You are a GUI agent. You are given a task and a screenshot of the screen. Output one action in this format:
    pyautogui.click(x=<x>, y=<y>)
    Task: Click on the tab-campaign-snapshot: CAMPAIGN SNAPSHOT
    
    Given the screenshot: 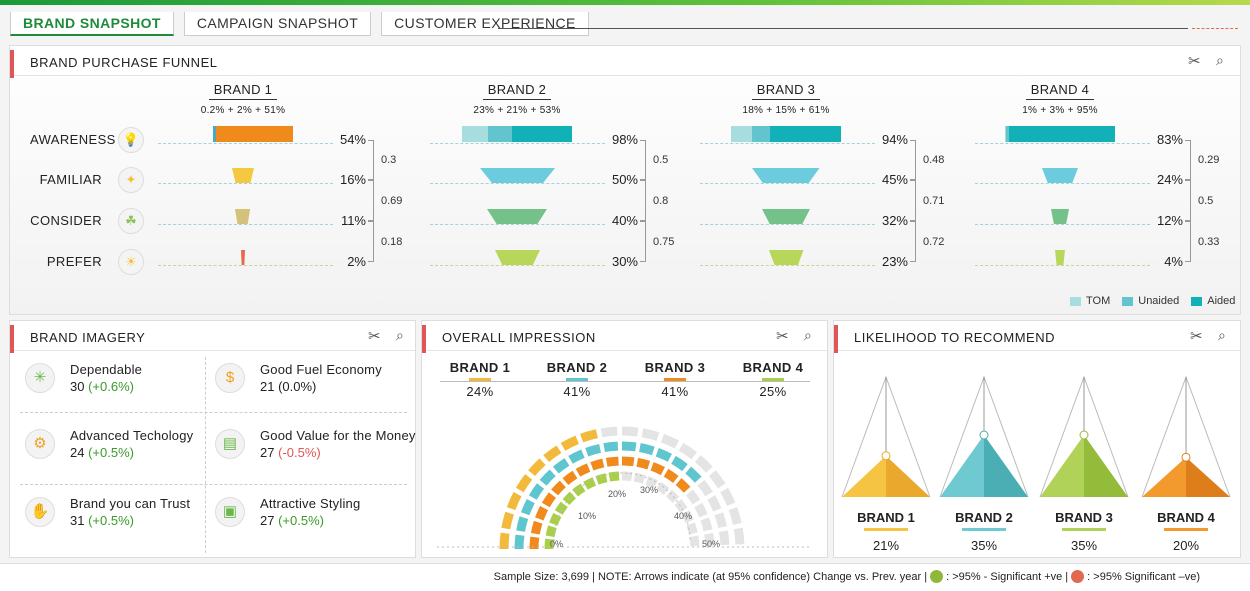 What is the action you would take?
    pyautogui.click(x=277, y=24)
    